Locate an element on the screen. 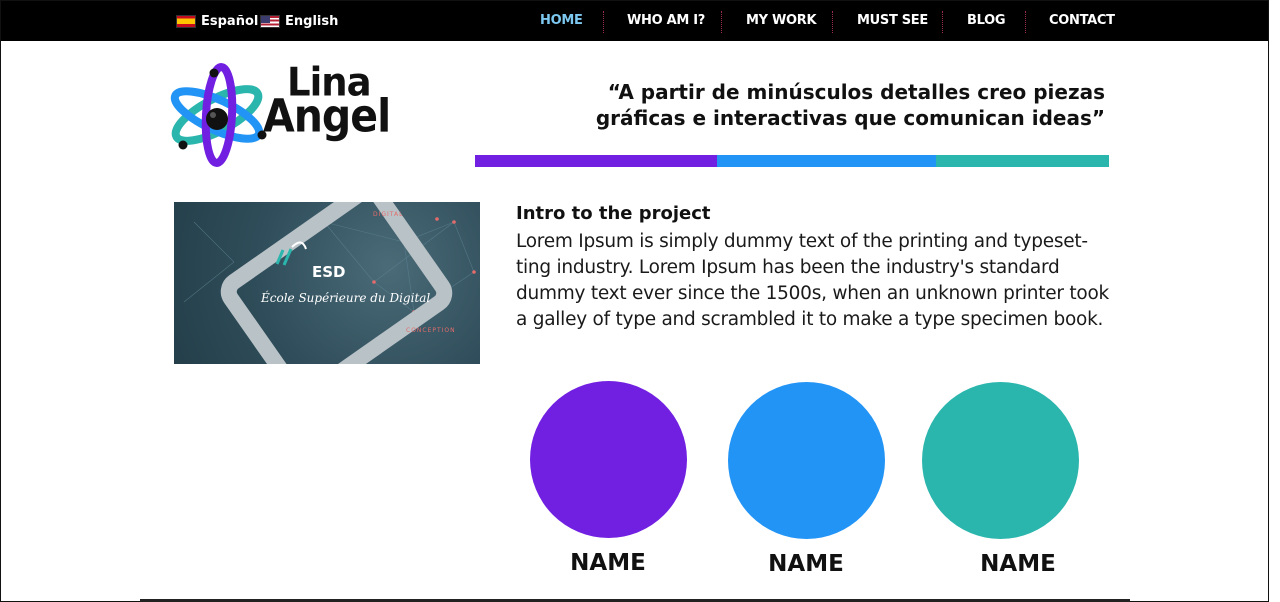 This screenshot has width=1280, height=602. logo-text-angel: Angel is located at coordinates (327, 116).